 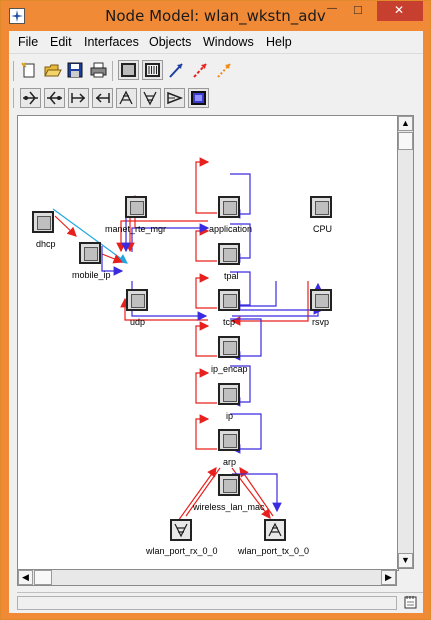 I want to click on create-point-to-point-receiver-icon, so click(x=54, y=98).